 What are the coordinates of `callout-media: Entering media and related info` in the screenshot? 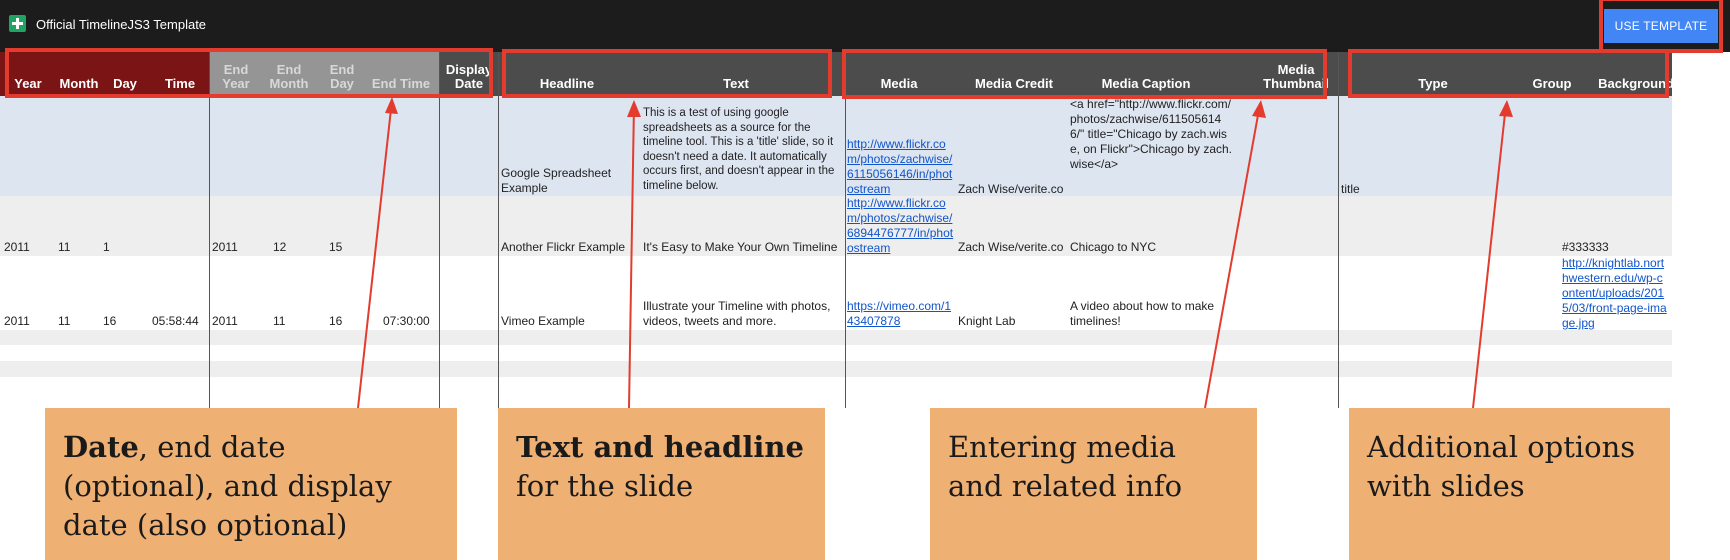 It's located at (1093, 484).